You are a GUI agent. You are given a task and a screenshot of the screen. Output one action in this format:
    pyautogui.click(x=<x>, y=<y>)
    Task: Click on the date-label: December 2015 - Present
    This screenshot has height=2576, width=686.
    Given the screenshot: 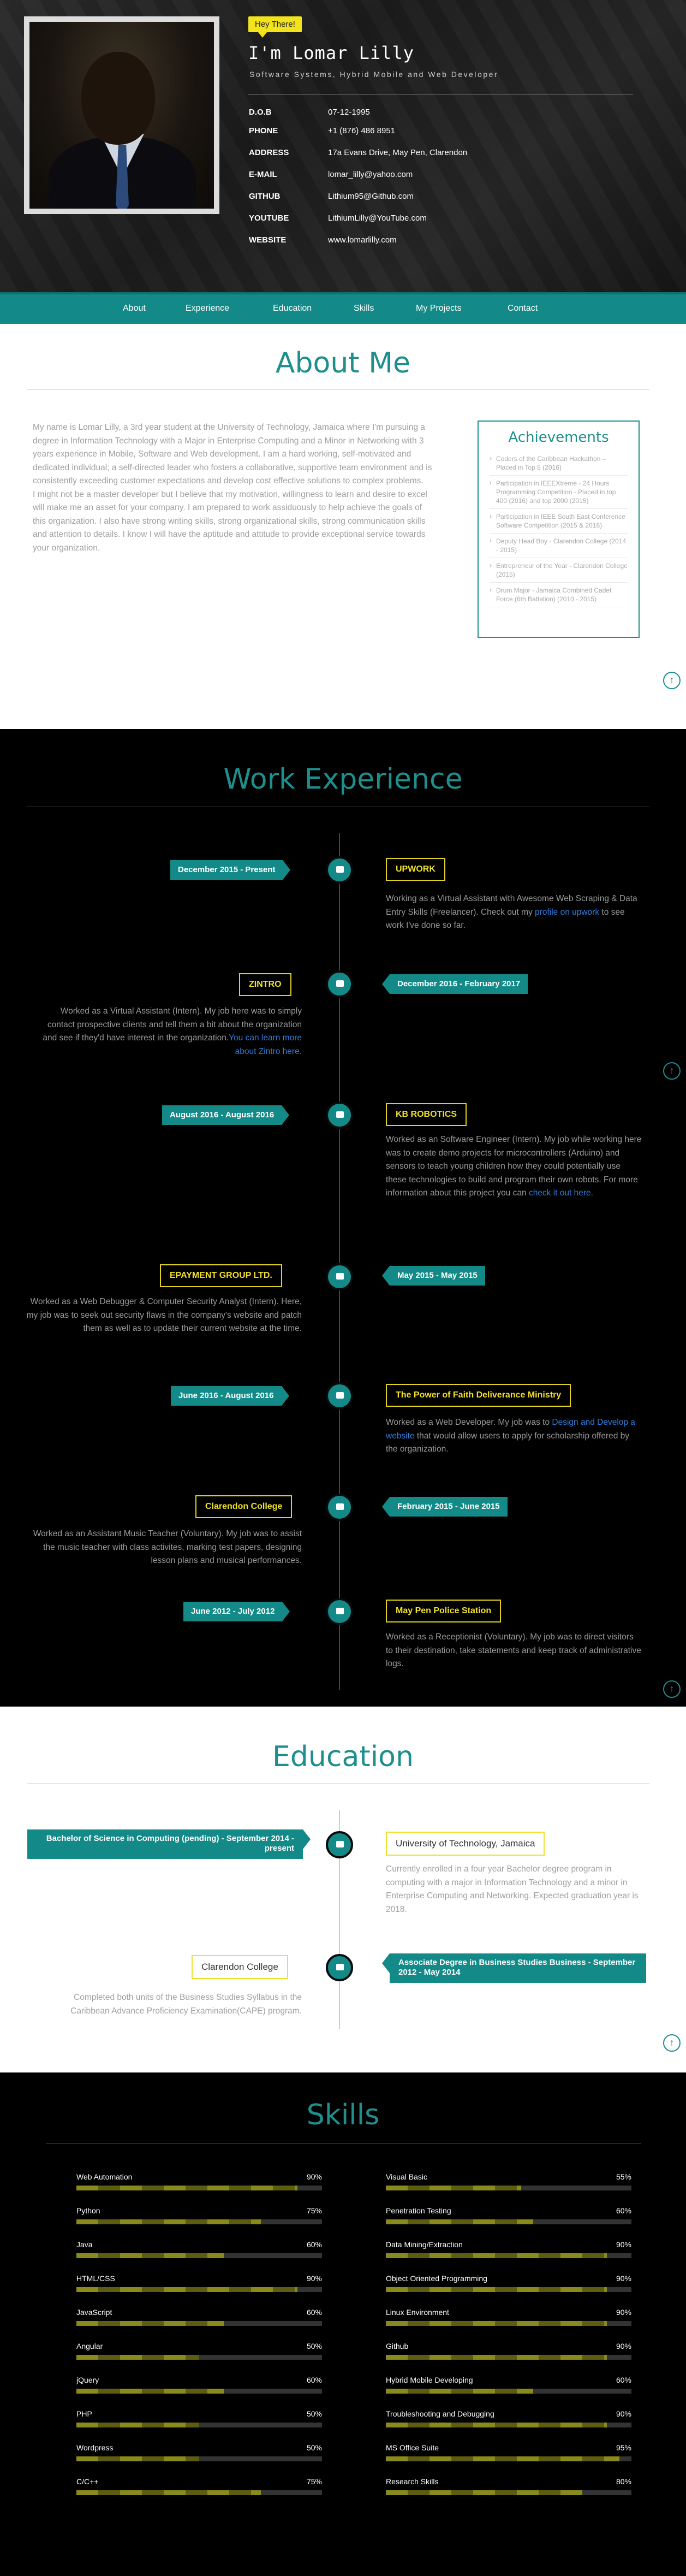 What is the action you would take?
    pyautogui.click(x=230, y=870)
    